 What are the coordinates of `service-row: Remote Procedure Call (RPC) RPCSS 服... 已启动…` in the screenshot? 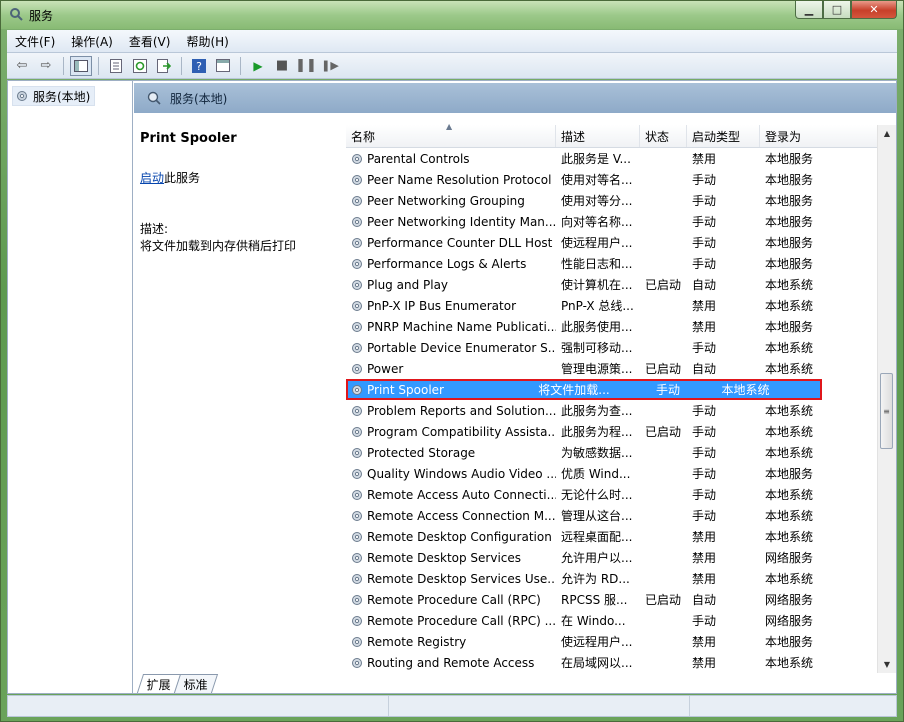 It's located at (612, 599).